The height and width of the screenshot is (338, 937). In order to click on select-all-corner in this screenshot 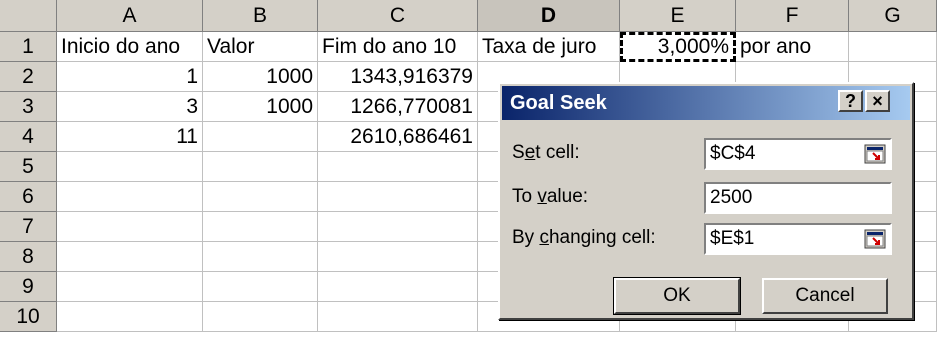, I will do `click(28, 16)`.